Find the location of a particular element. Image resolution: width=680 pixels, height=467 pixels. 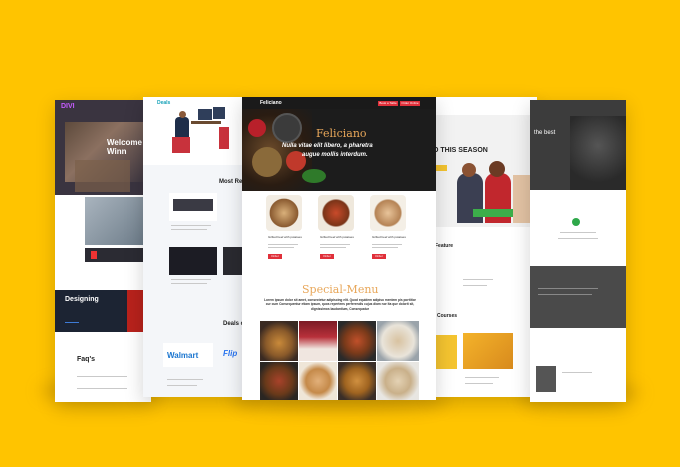

app-banner is located at coordinates (114, 255).